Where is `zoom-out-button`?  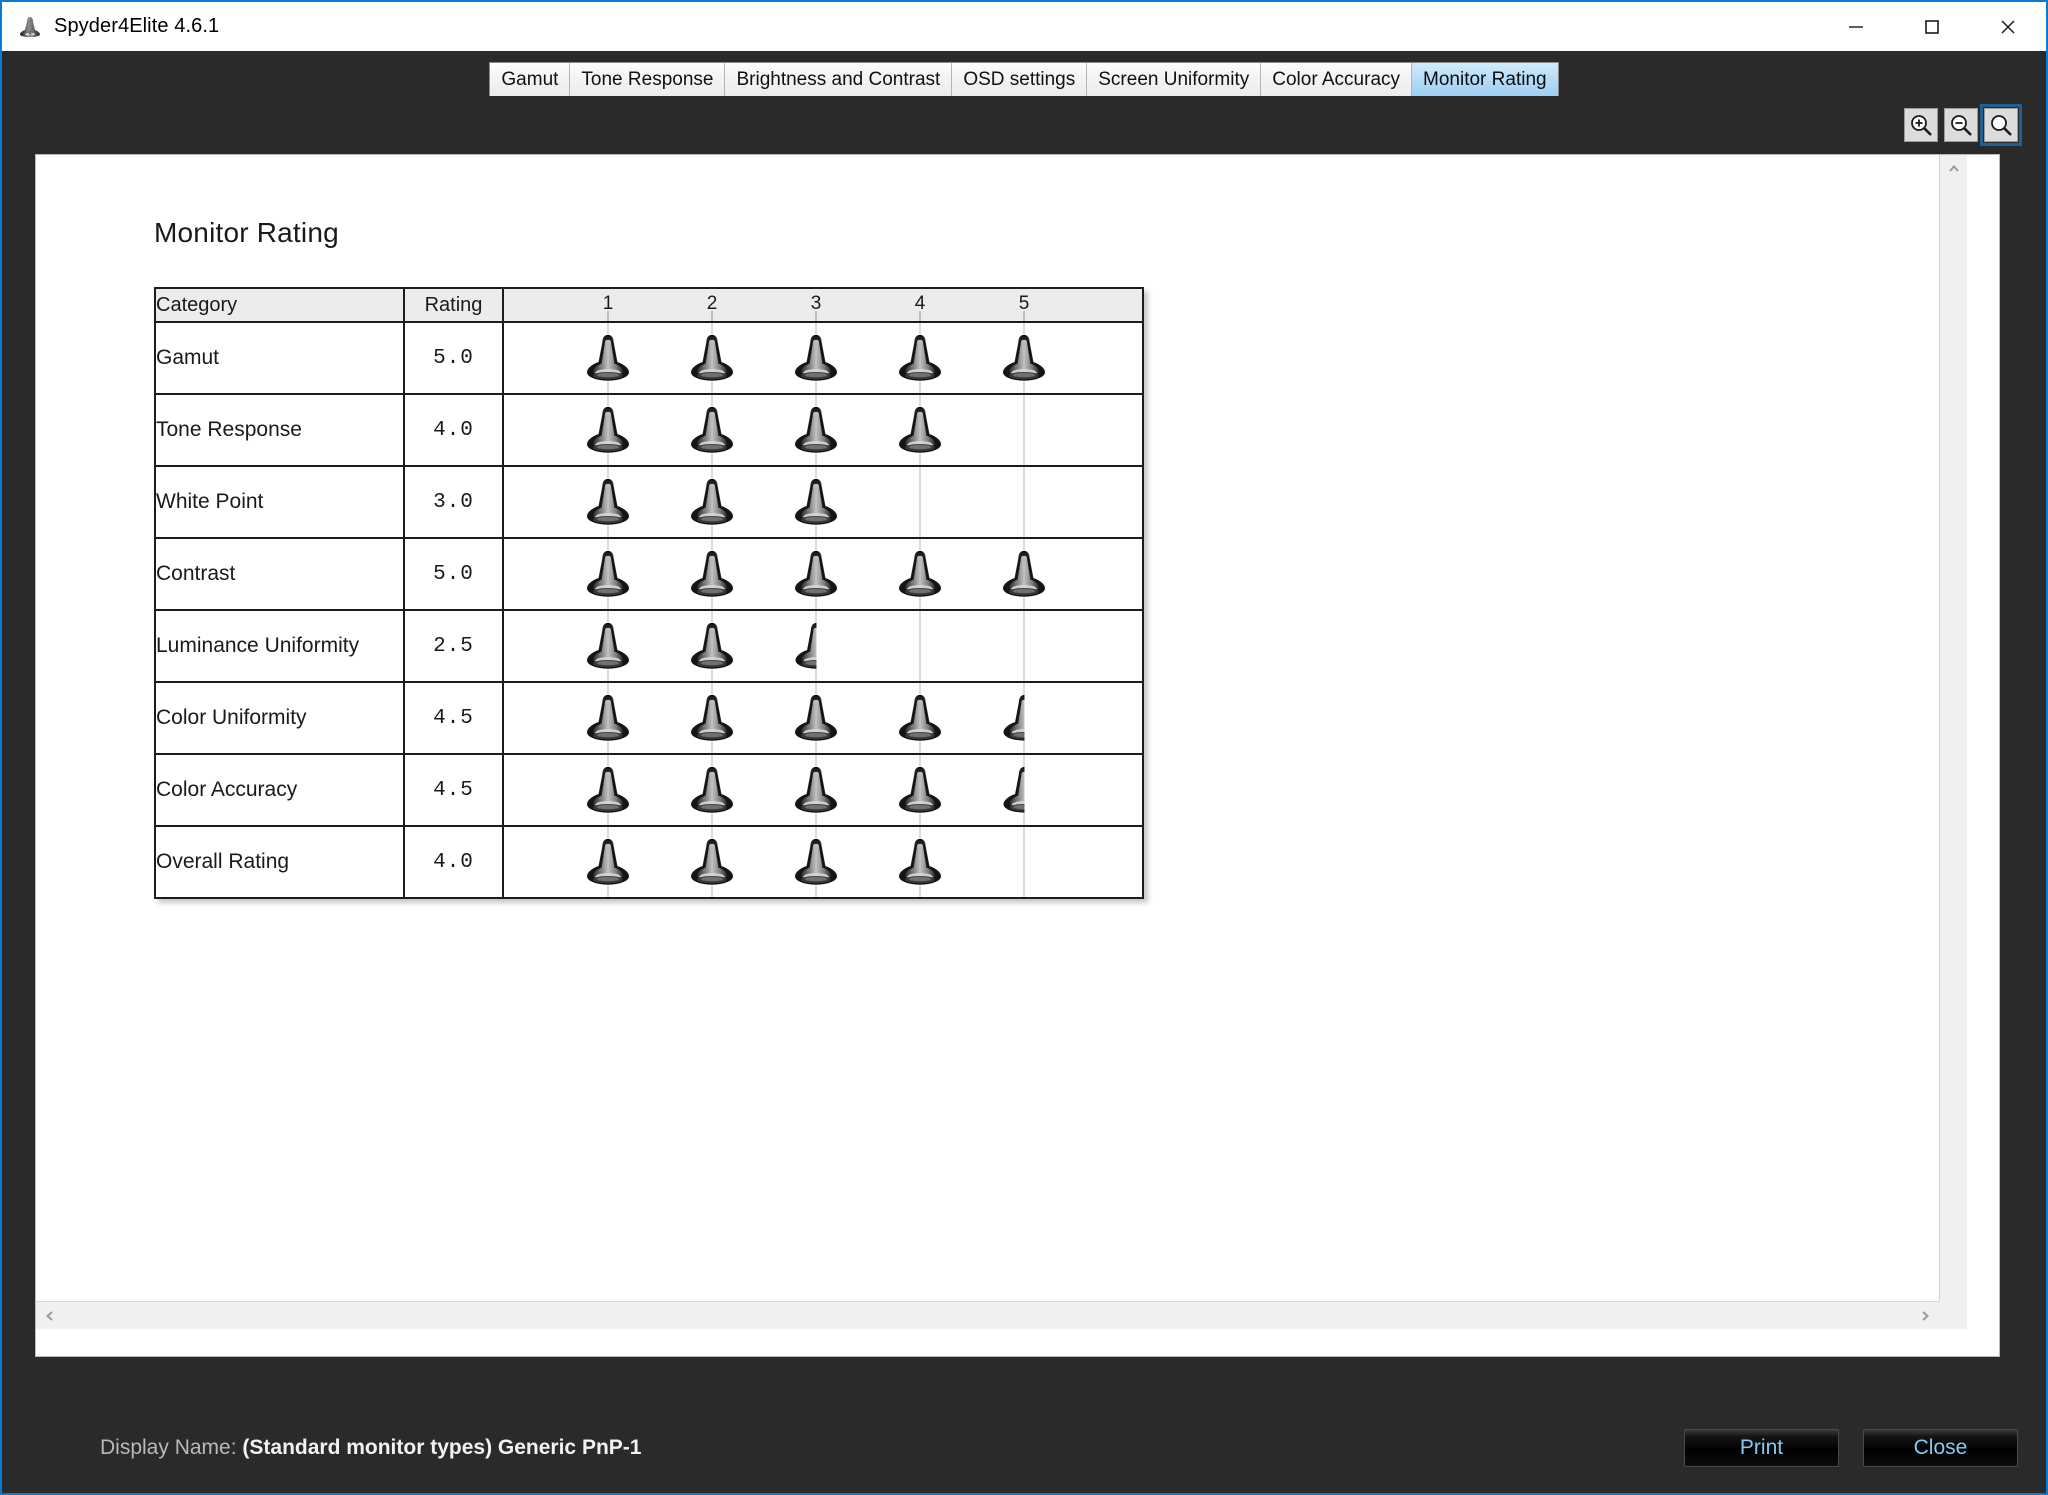 zoom-out-button is located at coordinates (1961, 125).